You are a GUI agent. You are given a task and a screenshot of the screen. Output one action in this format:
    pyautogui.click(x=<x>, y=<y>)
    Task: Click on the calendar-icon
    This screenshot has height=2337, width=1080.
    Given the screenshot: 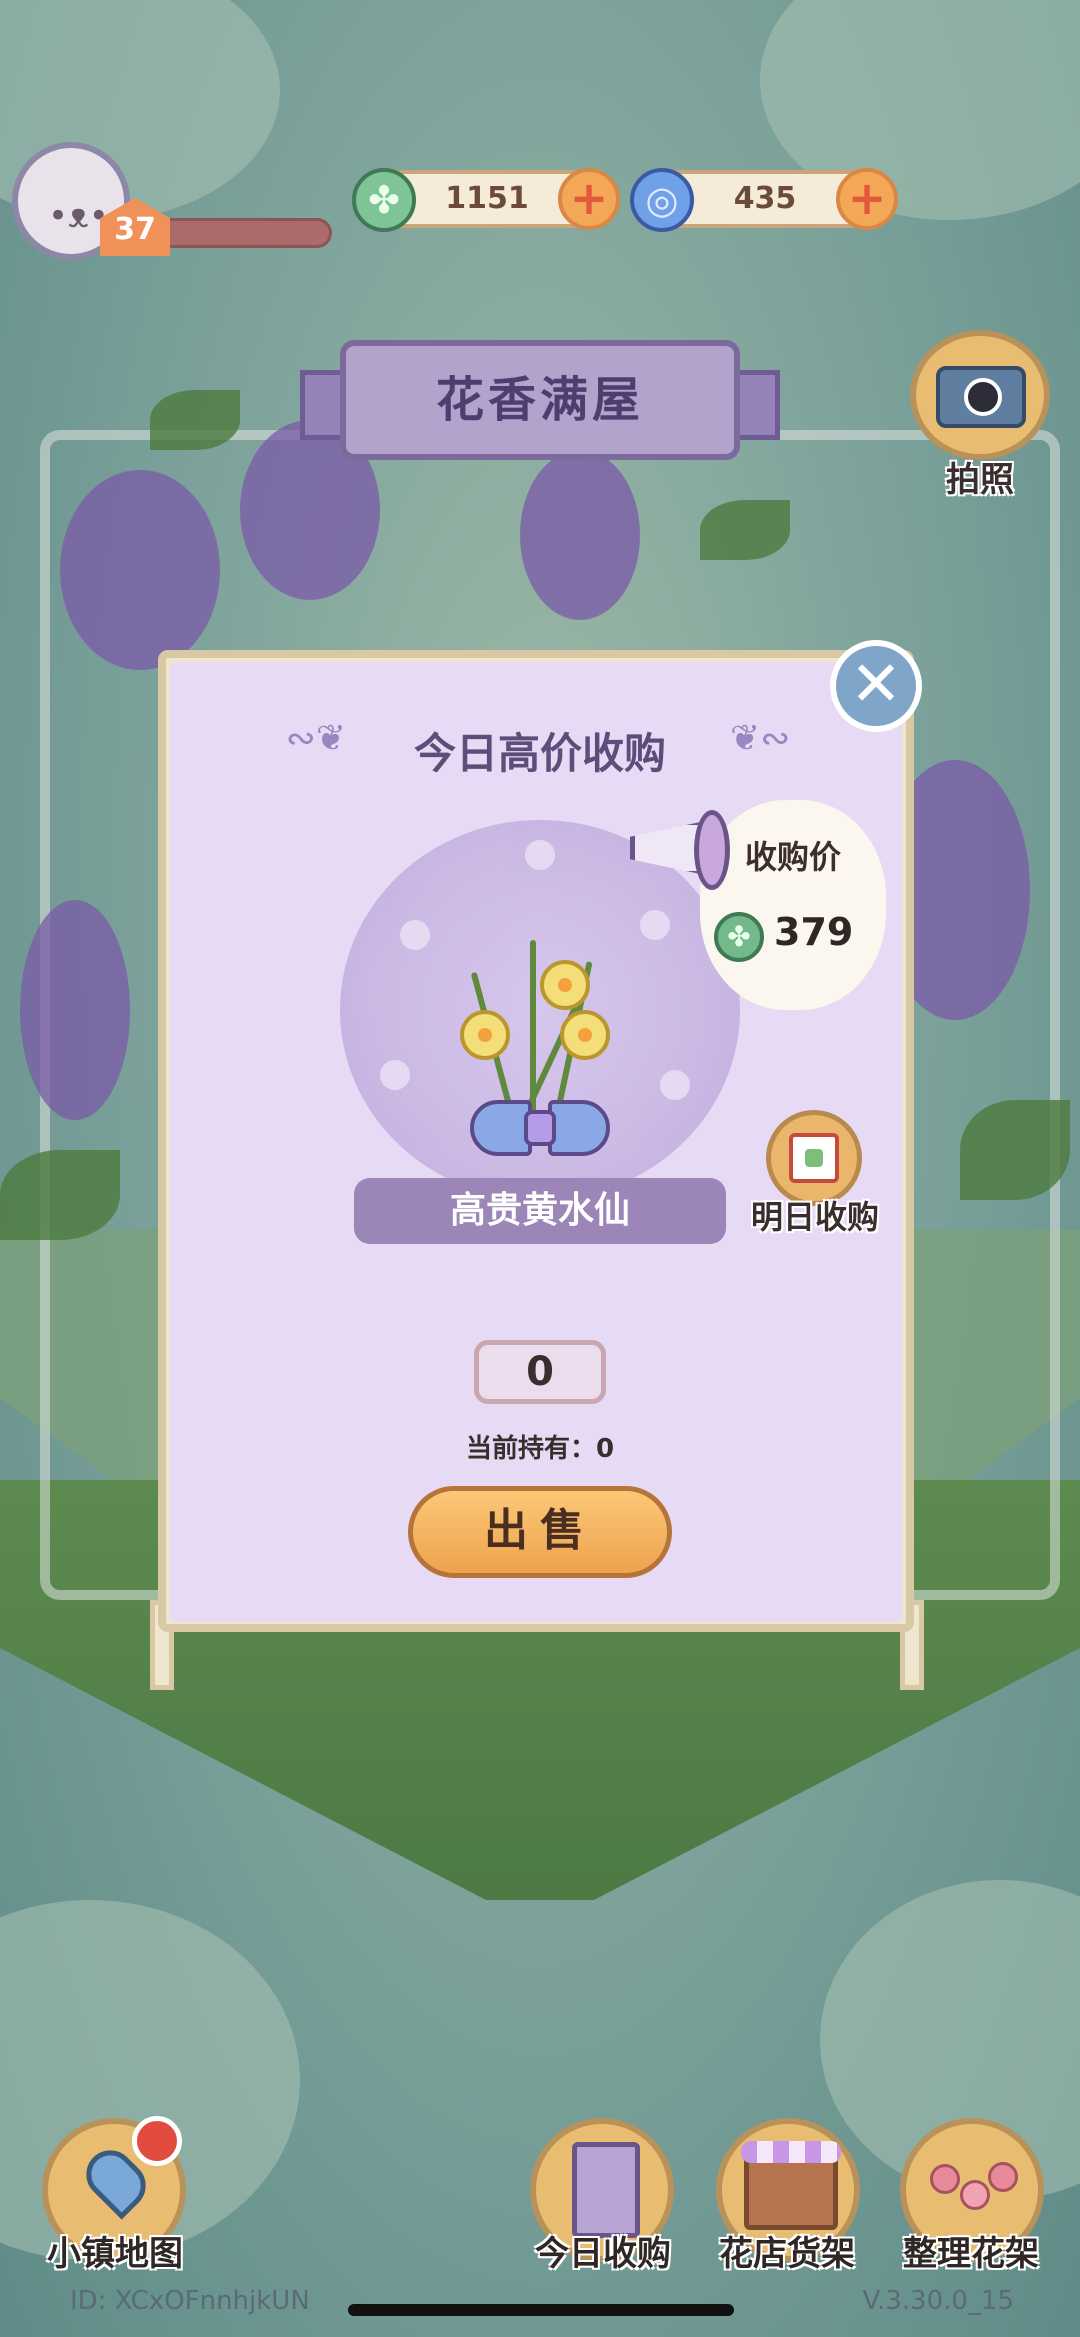 What is the action you would take?
    pyautogui.click(x=814, y=1158)
    